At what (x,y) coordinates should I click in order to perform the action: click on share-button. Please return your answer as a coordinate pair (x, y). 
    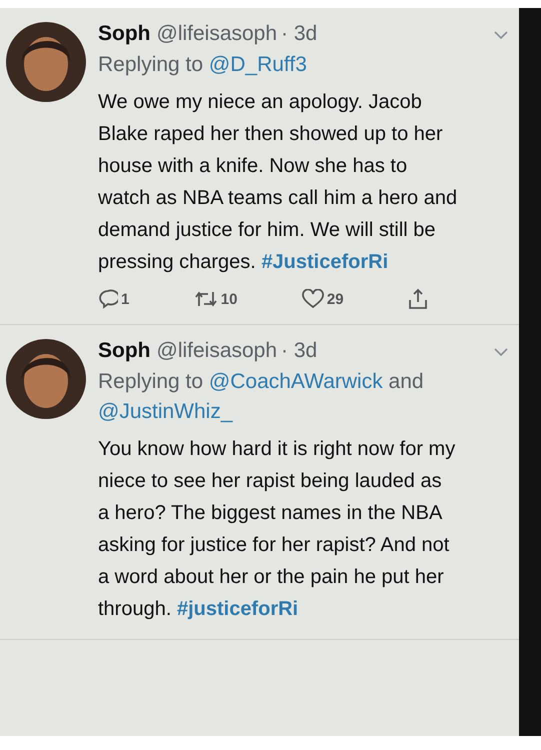
    Looking at the image, I should click on (418, 299).